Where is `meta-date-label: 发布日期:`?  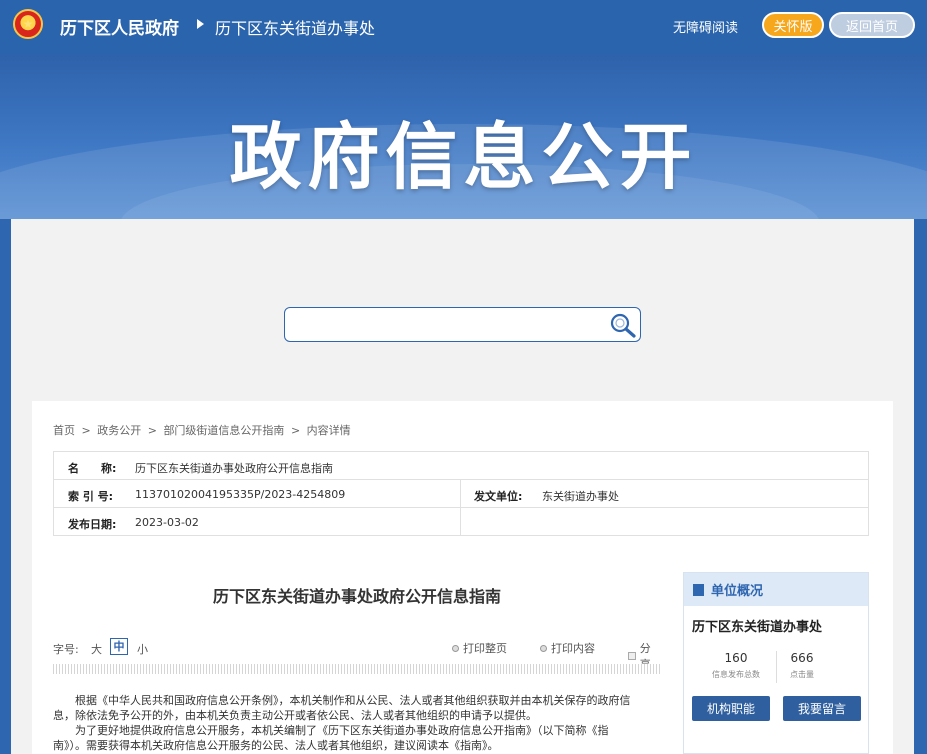
meta-date-label: 发布日期: is located at coordinates (92, 524).